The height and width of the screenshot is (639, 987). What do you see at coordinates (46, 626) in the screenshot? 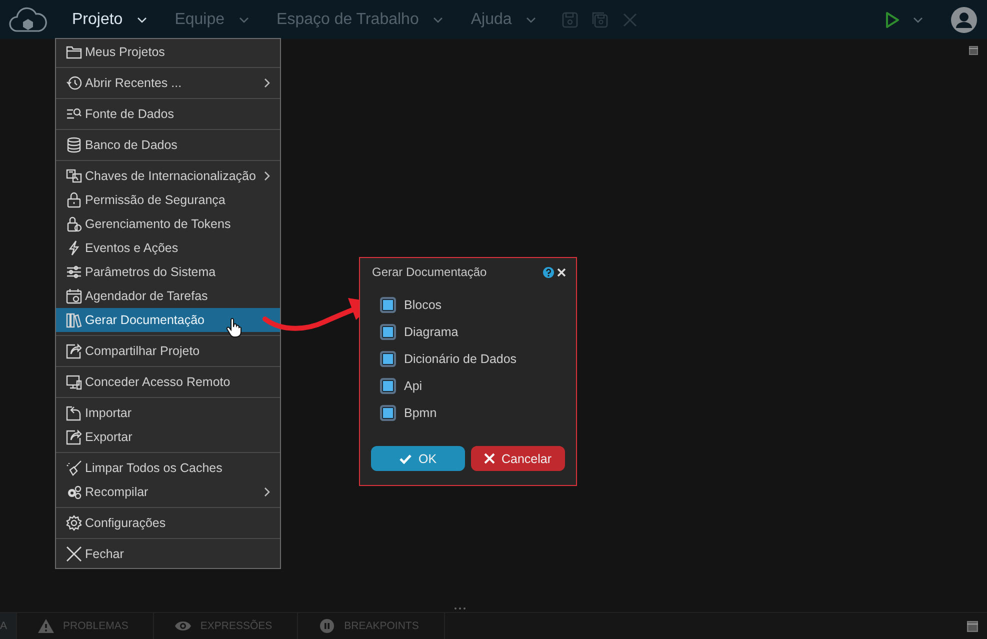
I see `warning-icon` at bounding box center [46, 626].